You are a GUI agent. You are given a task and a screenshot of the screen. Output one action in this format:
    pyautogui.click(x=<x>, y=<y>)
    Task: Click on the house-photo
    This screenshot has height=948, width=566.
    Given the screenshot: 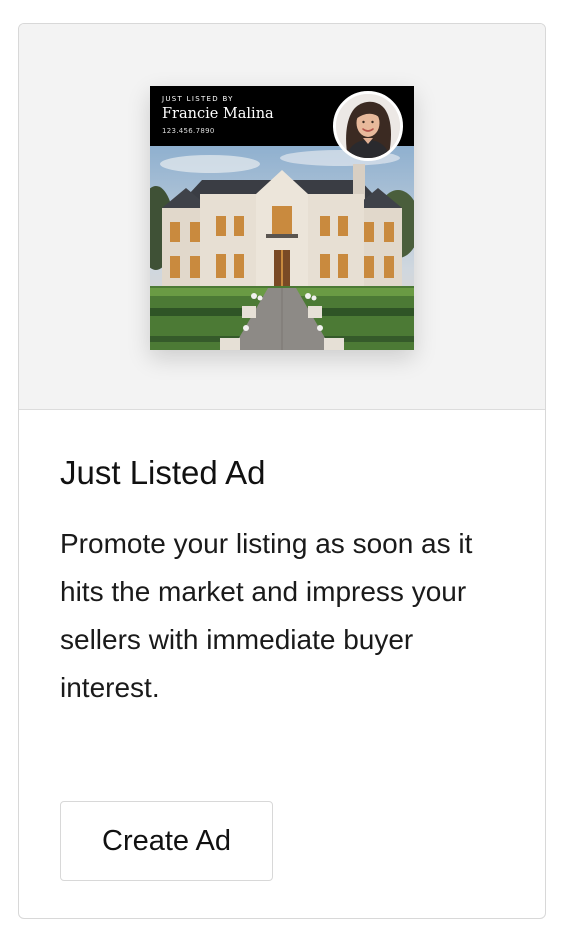 What is the action you would take?
    pyautogui.click(x=282, y=248)
    